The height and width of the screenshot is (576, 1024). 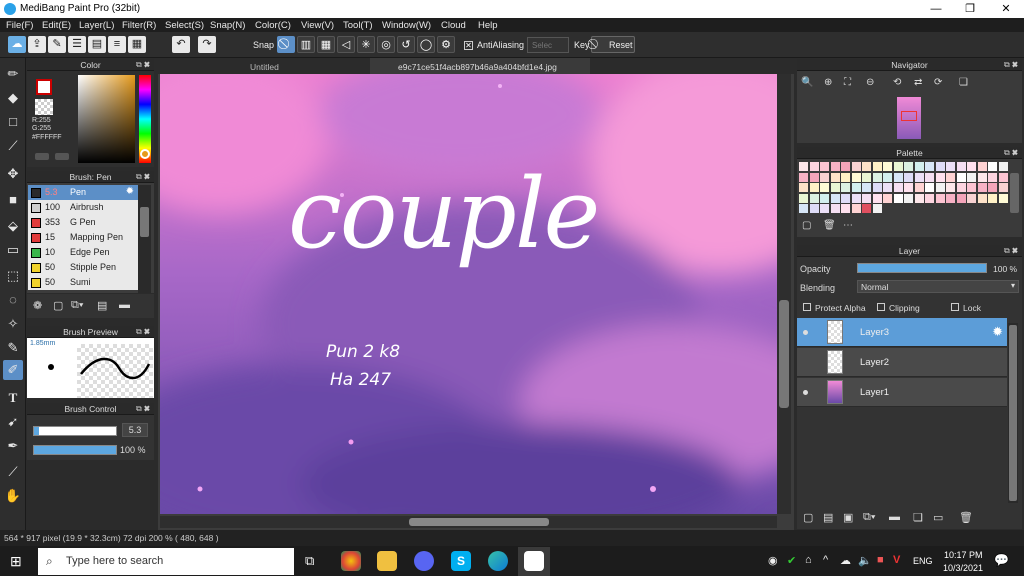 I want to click on tray-wifi-icon: ☁, so click(x=845, y=560).